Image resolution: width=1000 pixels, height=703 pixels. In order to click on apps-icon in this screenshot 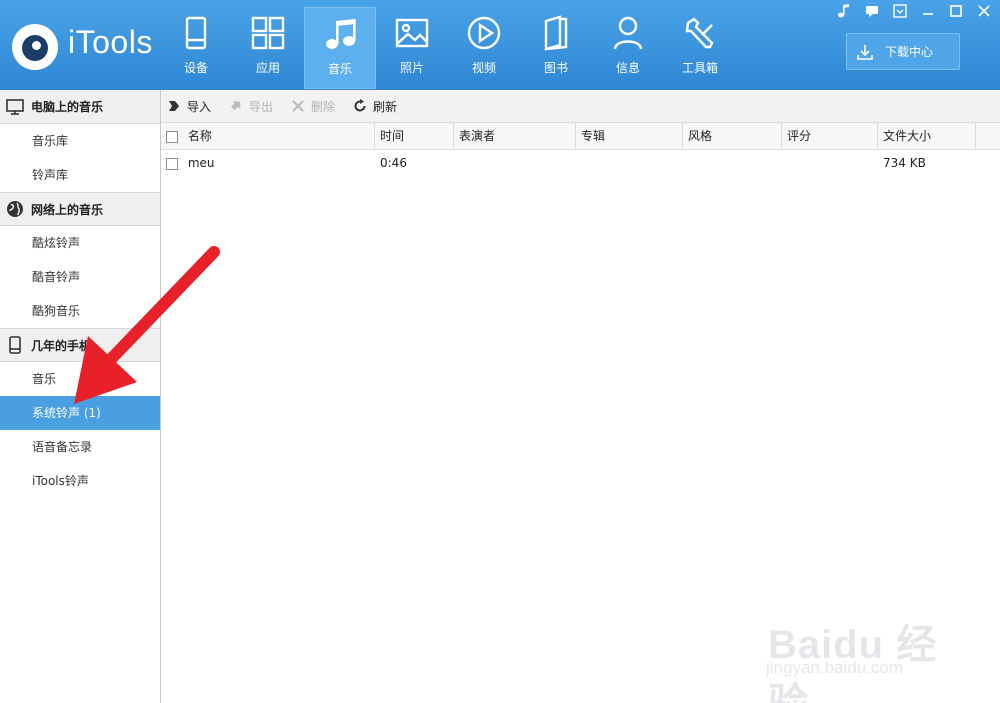, I will do `click(268, 33)`.